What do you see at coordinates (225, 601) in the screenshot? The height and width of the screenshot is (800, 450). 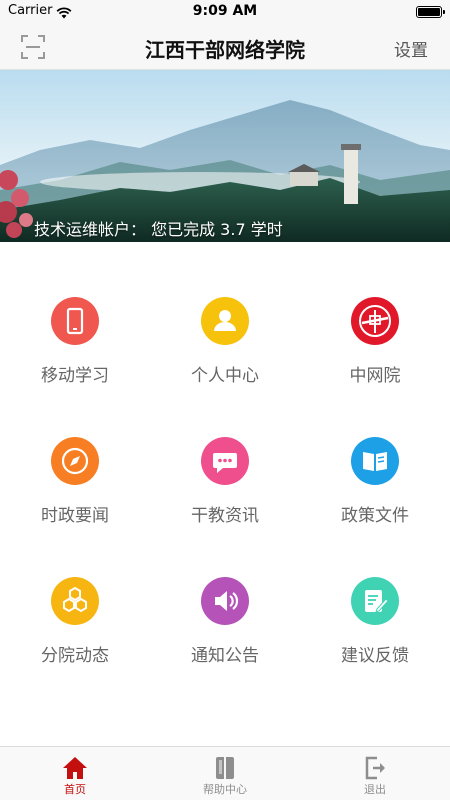 I see `speaker-icon` at bounding box center [225, 601].